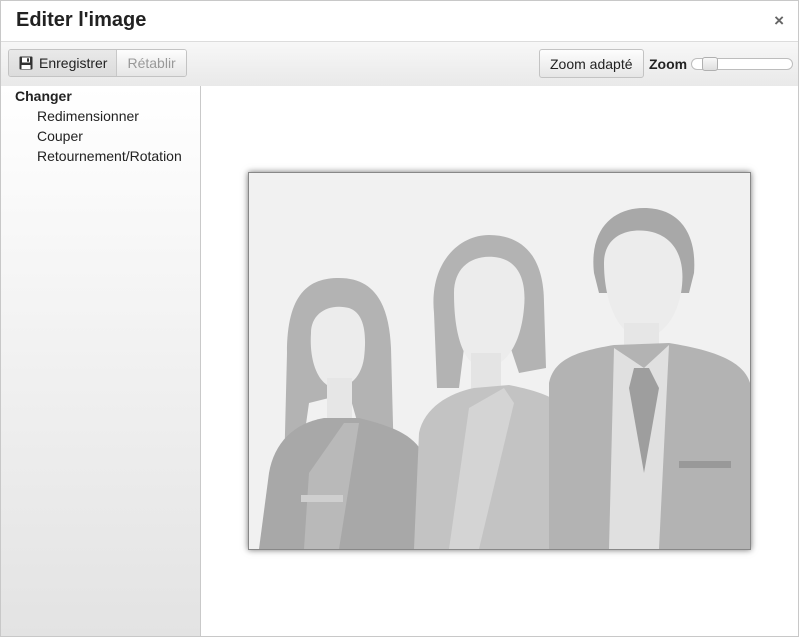 This screenshot has width=799, height=637. Describe the element at coordinates (60, 136) in the screenshot. I see `sidebar-item-crop: Couper` at that location.